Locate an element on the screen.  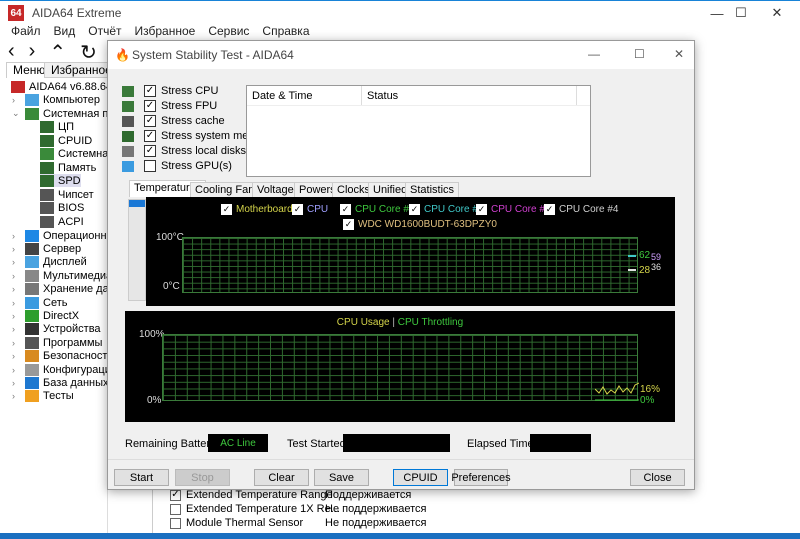
tree-item: › База данных is located at coordinates (59, 382).